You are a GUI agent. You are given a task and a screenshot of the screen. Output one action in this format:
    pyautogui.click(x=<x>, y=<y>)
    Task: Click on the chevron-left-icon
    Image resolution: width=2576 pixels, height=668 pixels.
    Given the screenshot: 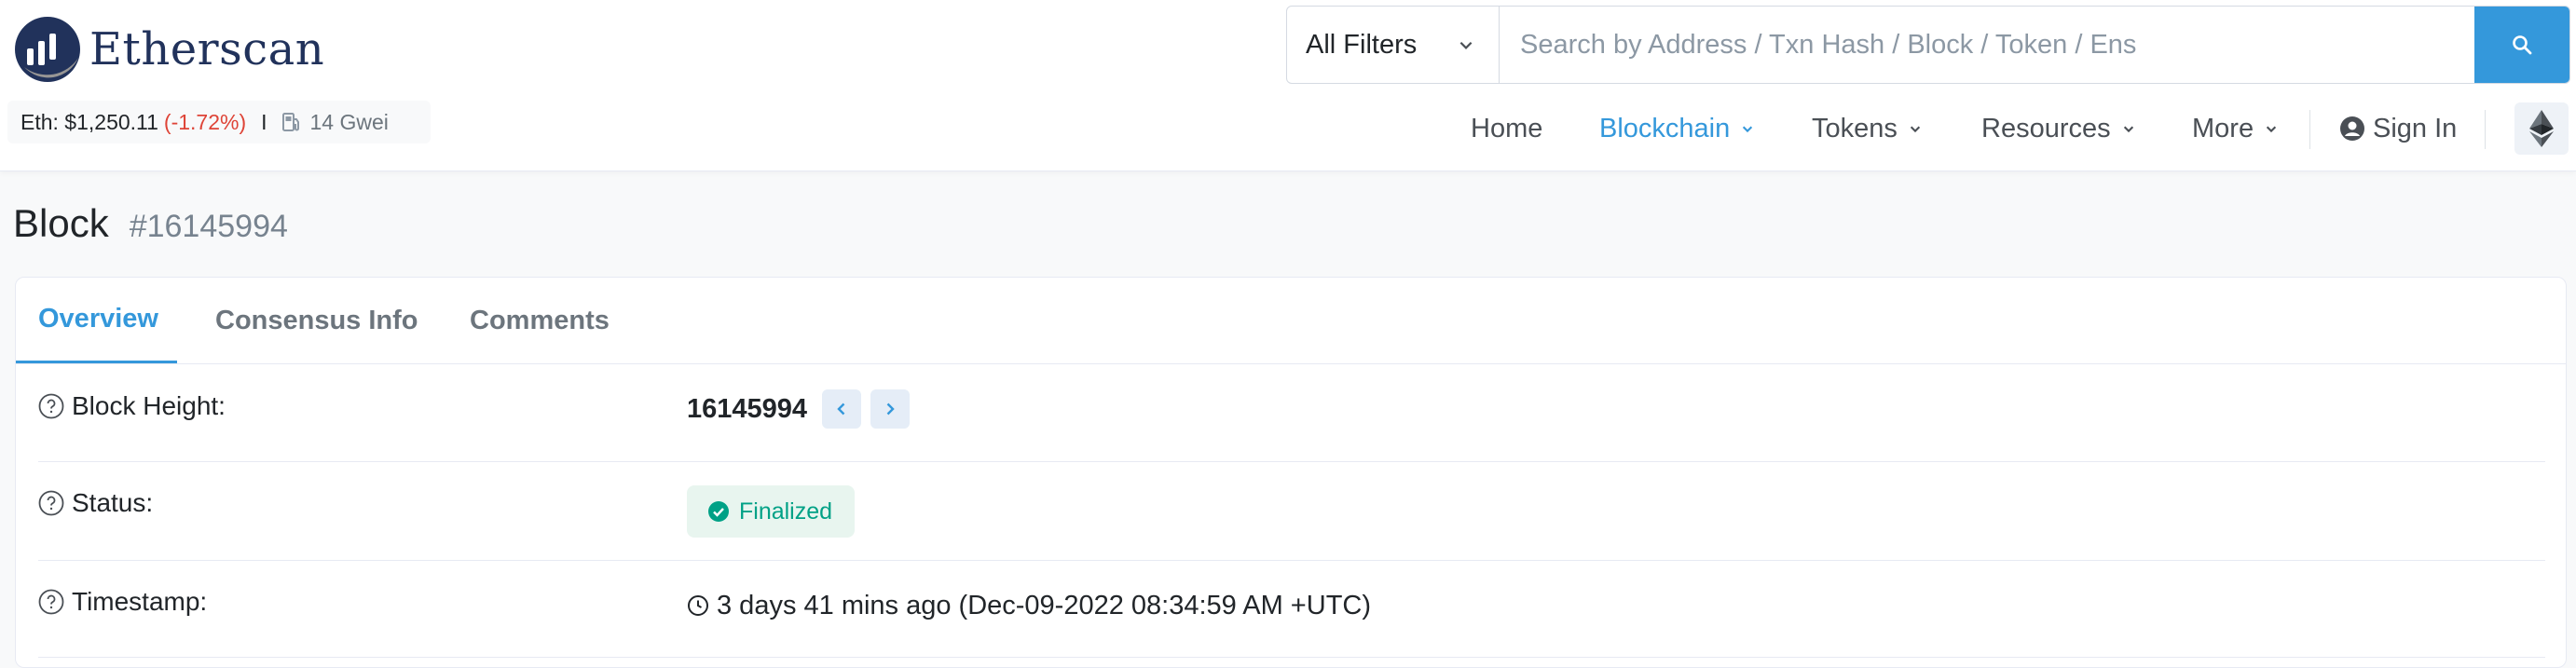 What is the action you would take?
    pyautogui.click(x=841, y=409)
    